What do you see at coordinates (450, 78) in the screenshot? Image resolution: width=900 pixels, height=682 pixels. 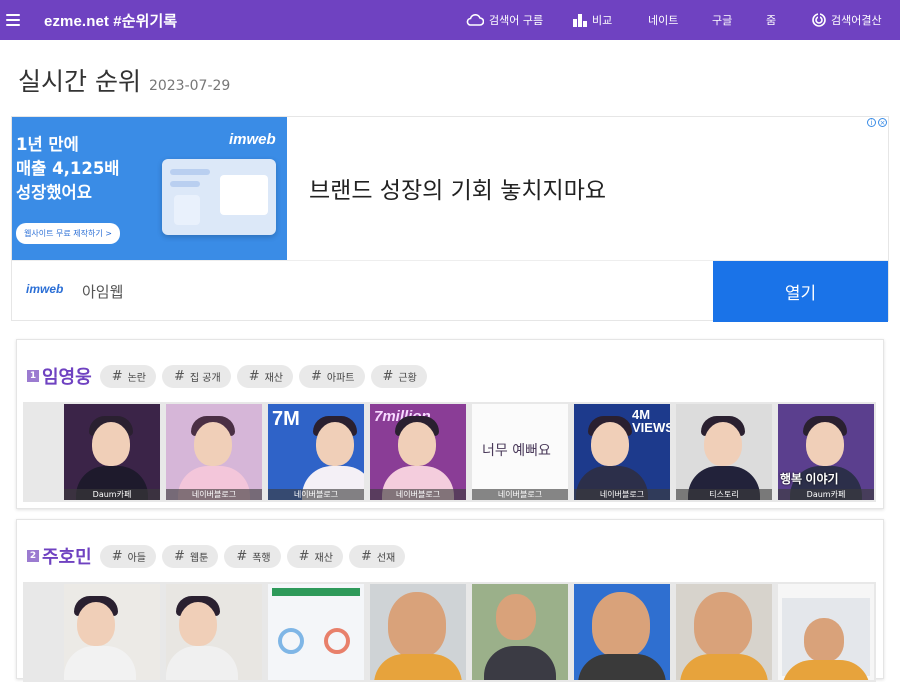 I see `page-header: 실시간 순위 2023-07-29` at bounding box center [450, 78].